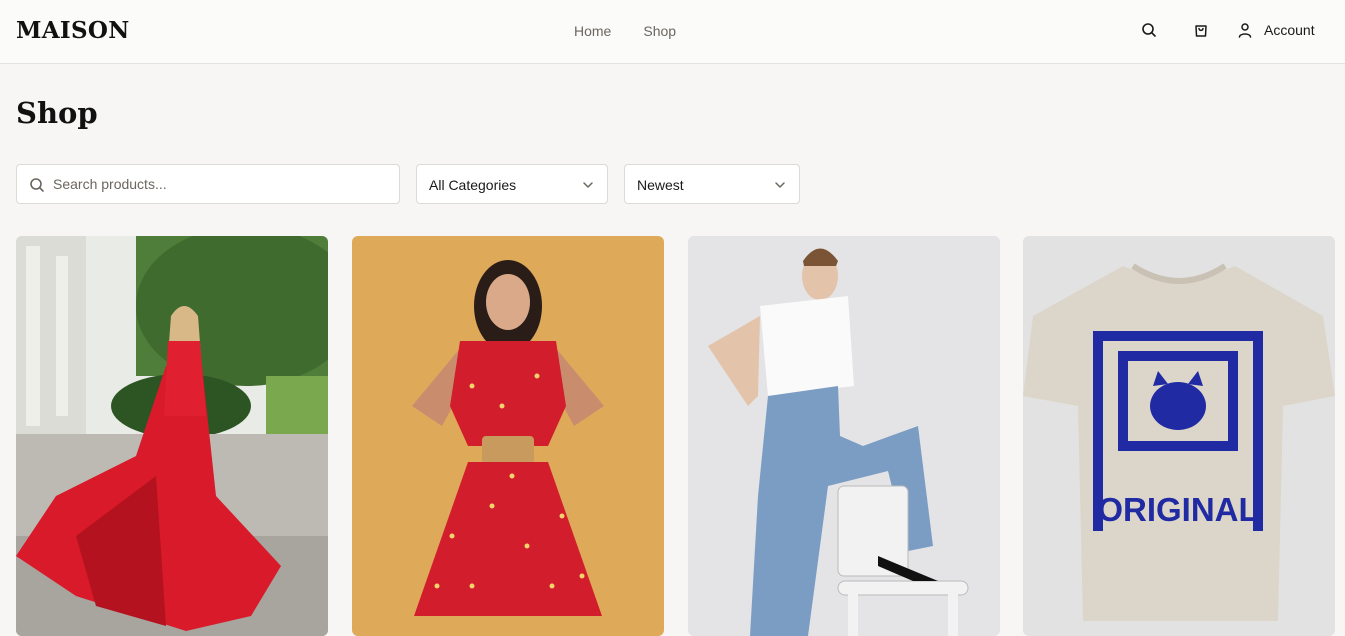 The height and width of the screenshot is (636, 1345). What do you see at coordinates (1227, 30) in the screenshot?
I see `header-actions: Account` at bounding box center [1227, 30].